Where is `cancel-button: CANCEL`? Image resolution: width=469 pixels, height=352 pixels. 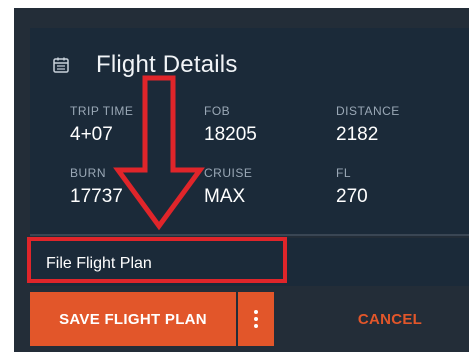
cancel-button: CANCEL is located at coordinates (390, 319).